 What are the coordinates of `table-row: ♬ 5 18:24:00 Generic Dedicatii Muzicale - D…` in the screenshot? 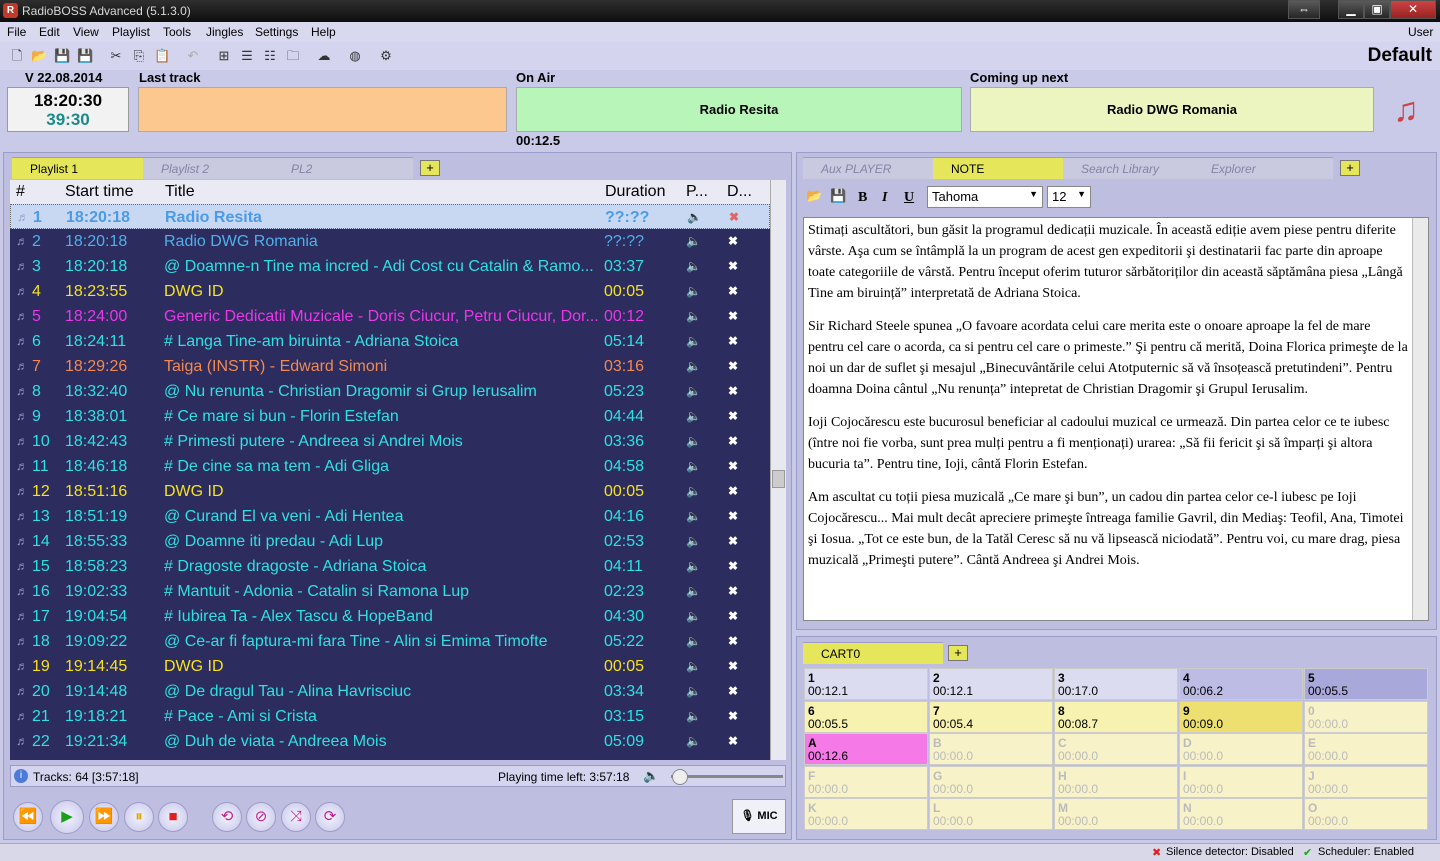 It's located at (390, 316).